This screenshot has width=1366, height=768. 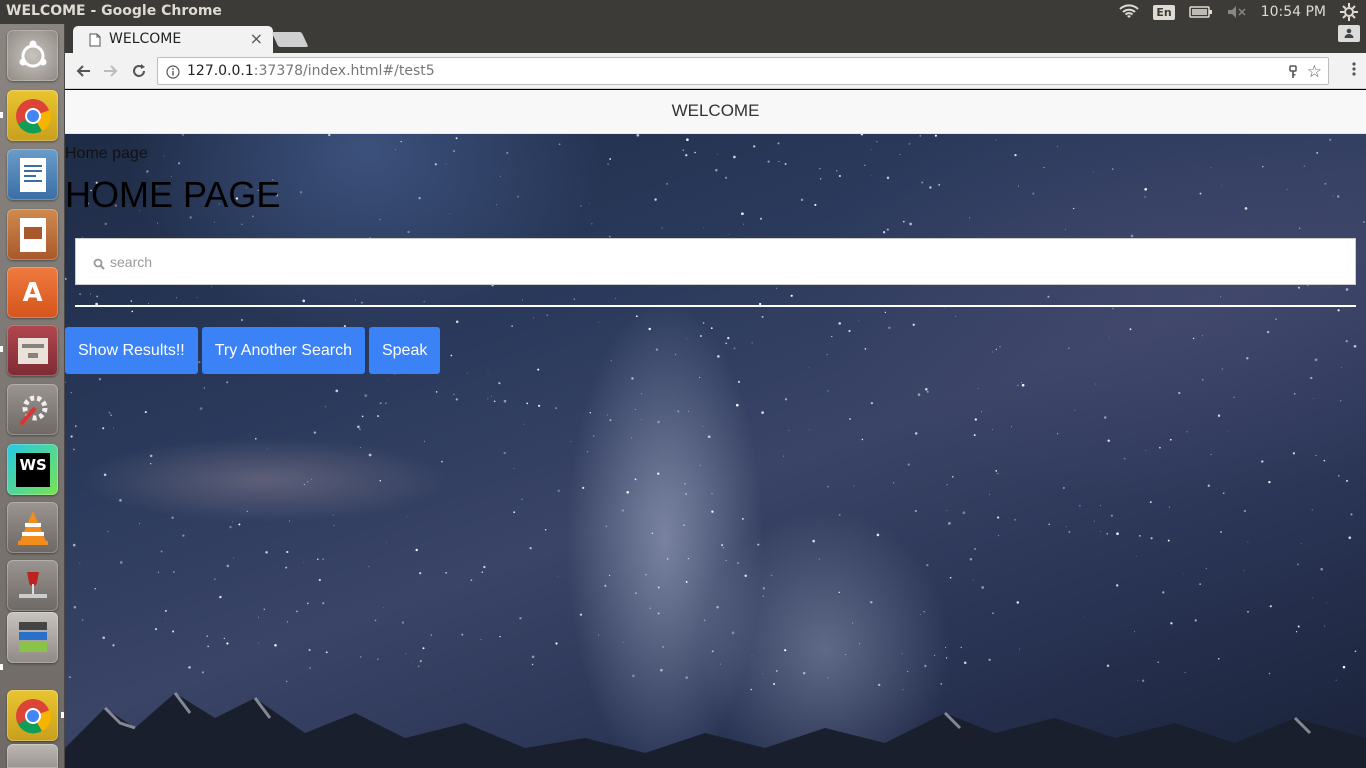 I want to click on kebab-menu-icon, so click(x=1354, y=71).